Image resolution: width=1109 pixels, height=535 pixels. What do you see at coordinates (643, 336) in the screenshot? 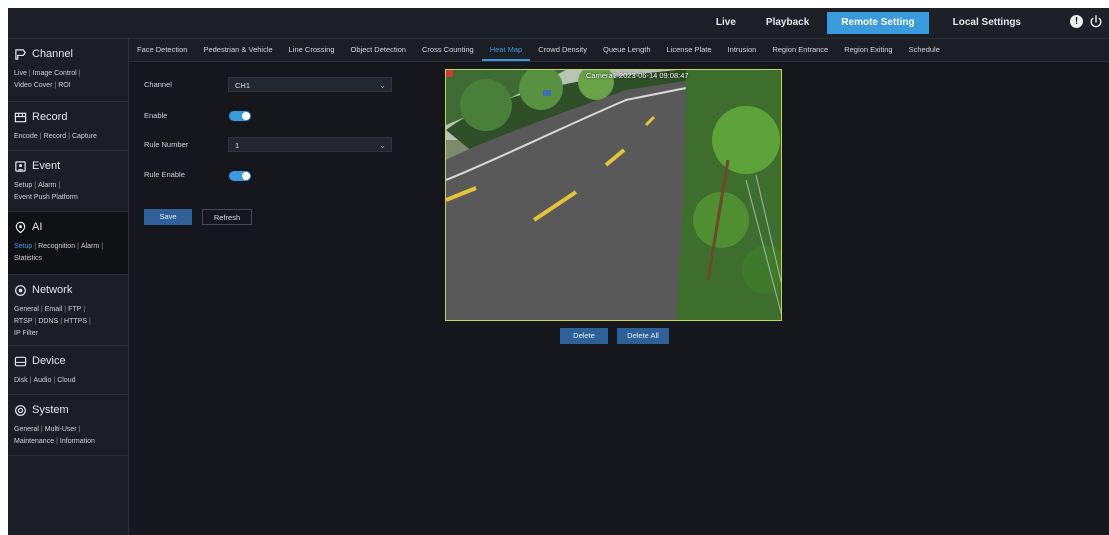
I see `delete-all-button: Delete All` at bounding box center [643, 336].